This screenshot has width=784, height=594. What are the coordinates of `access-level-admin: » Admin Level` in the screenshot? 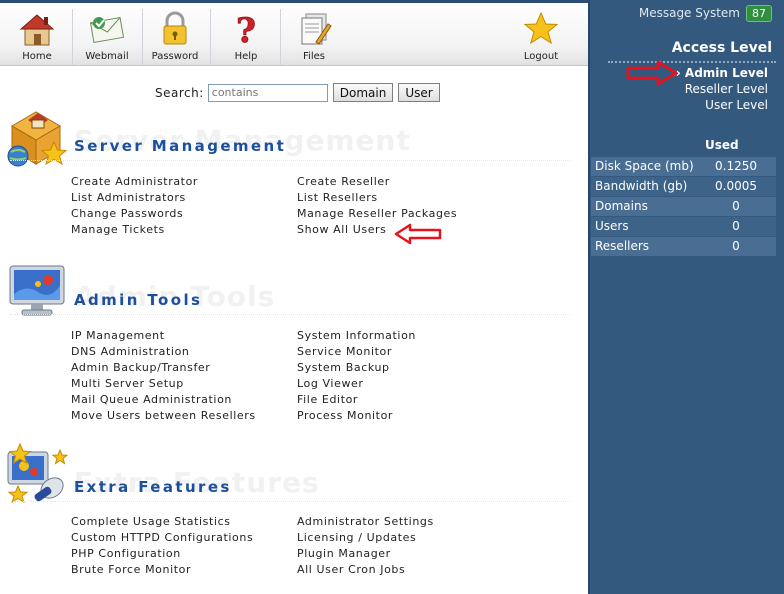 It's located at (720, 73).